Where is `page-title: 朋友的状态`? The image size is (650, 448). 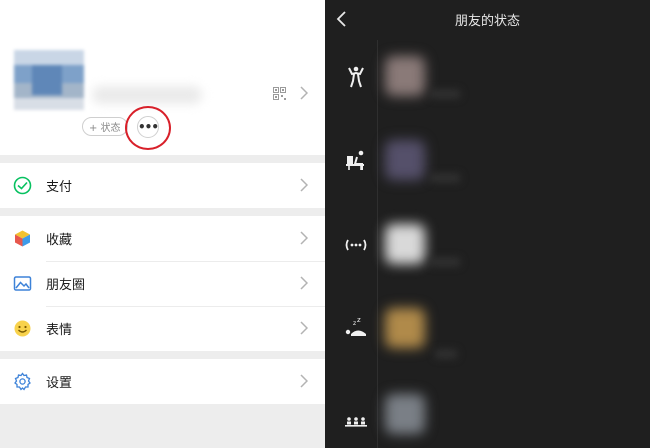
page-title: 朋友的状态 is located at coordinates (487, 21).